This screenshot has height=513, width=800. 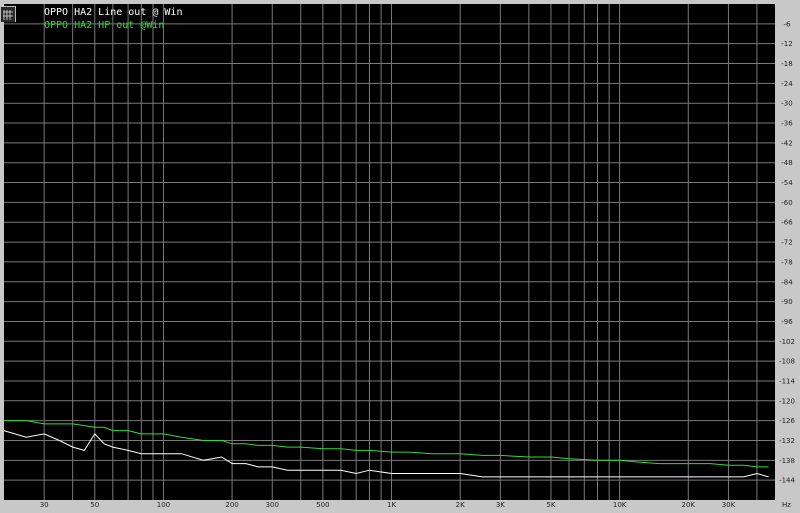 I want to click on x-tick-label: 20K, so click(x=689, y=505).